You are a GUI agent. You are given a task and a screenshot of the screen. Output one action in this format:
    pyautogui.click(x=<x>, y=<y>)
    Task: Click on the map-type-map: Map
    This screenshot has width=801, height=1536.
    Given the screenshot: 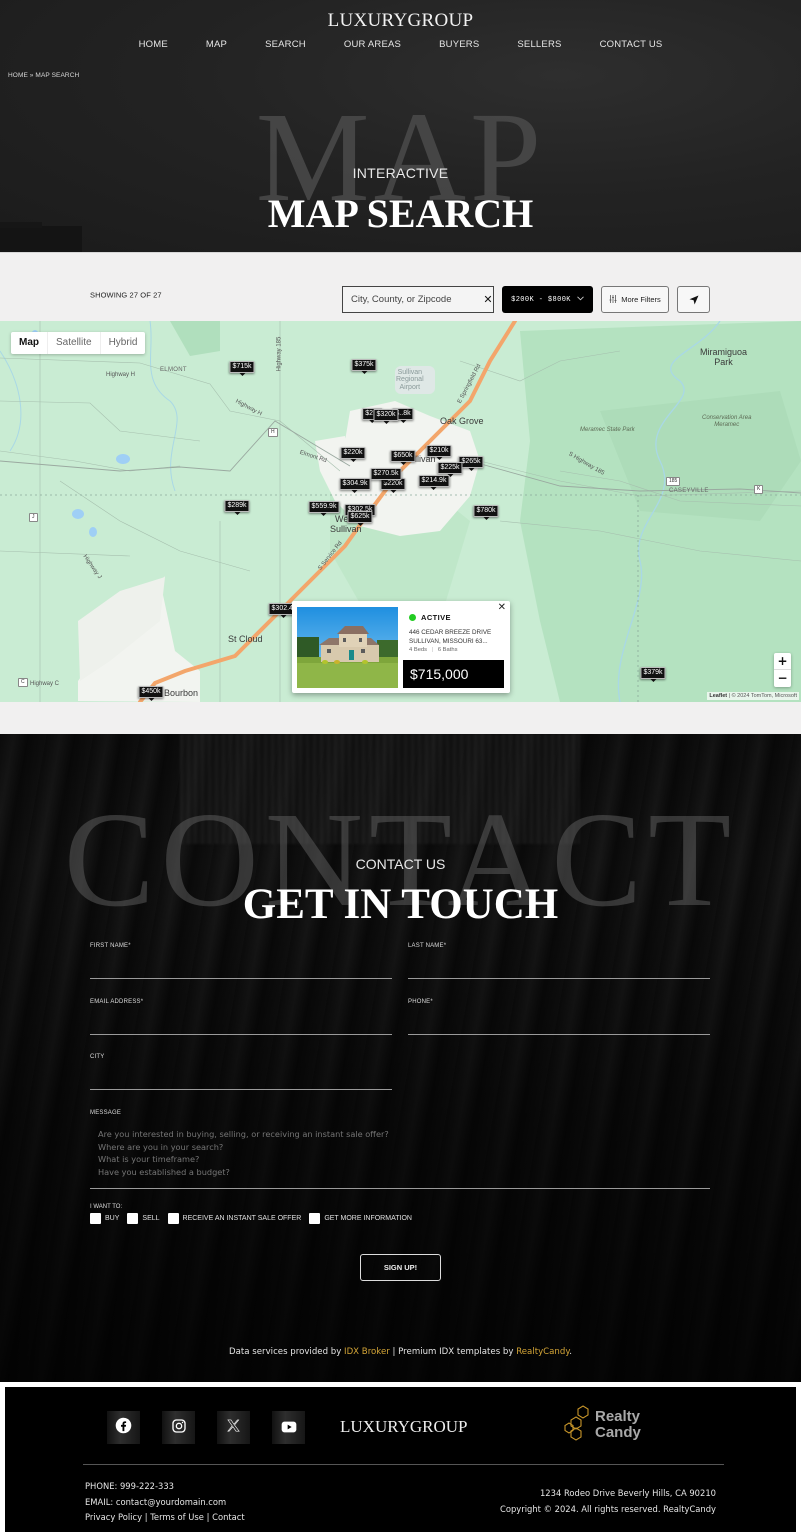 What is the action you would take?
    pyautogui.click(x=29, y=343)
    